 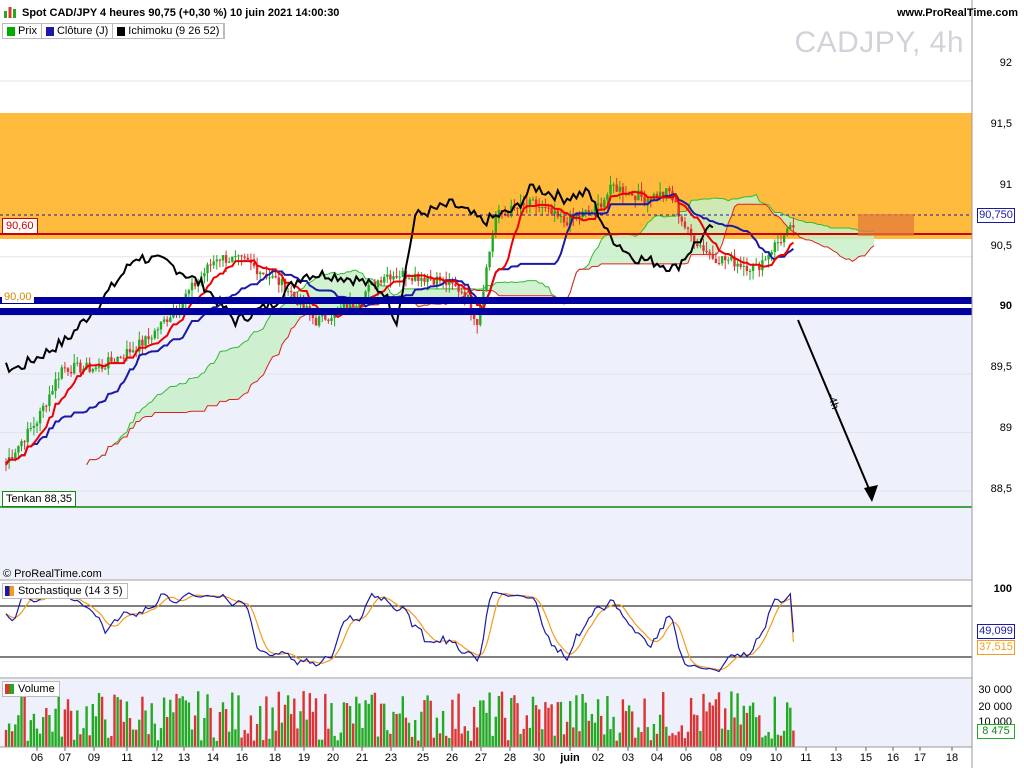 I want to click on price-tick: 91, so click(x=1005, y=185).